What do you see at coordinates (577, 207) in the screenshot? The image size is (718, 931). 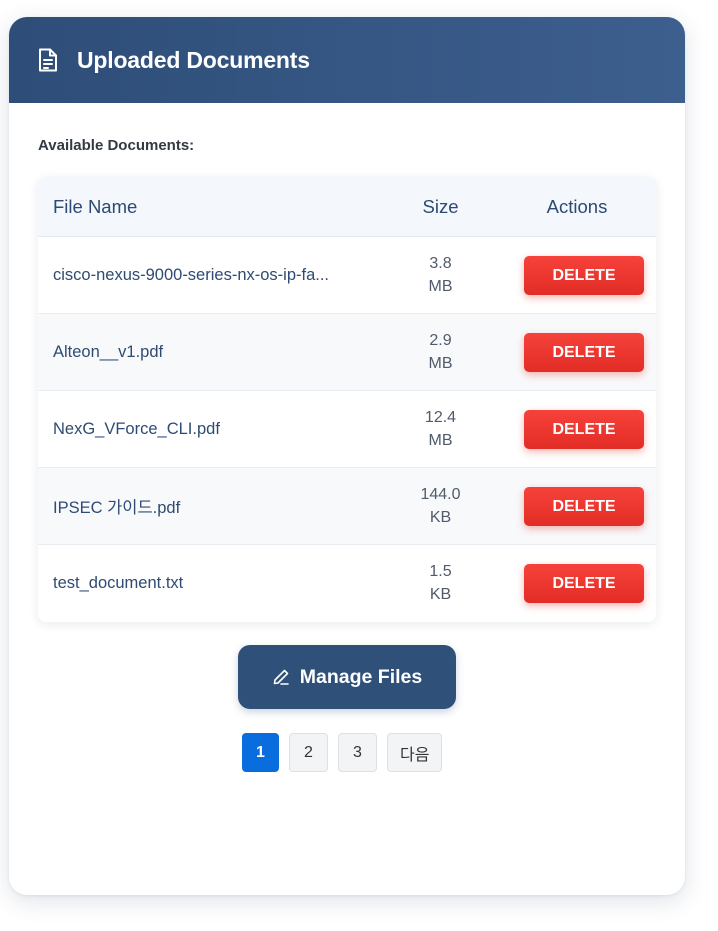 I see `column-header-actions: Actions` at bounding box center [577, 207].